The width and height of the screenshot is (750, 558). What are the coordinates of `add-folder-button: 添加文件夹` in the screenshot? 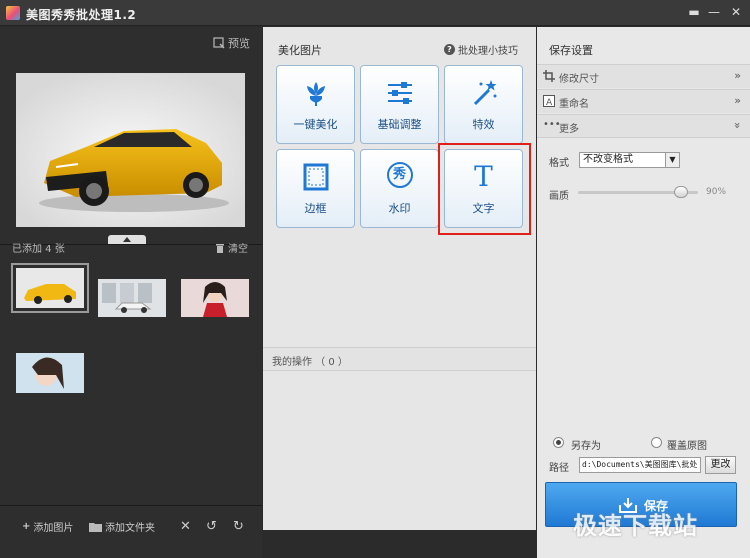 It's located at (122, 526).